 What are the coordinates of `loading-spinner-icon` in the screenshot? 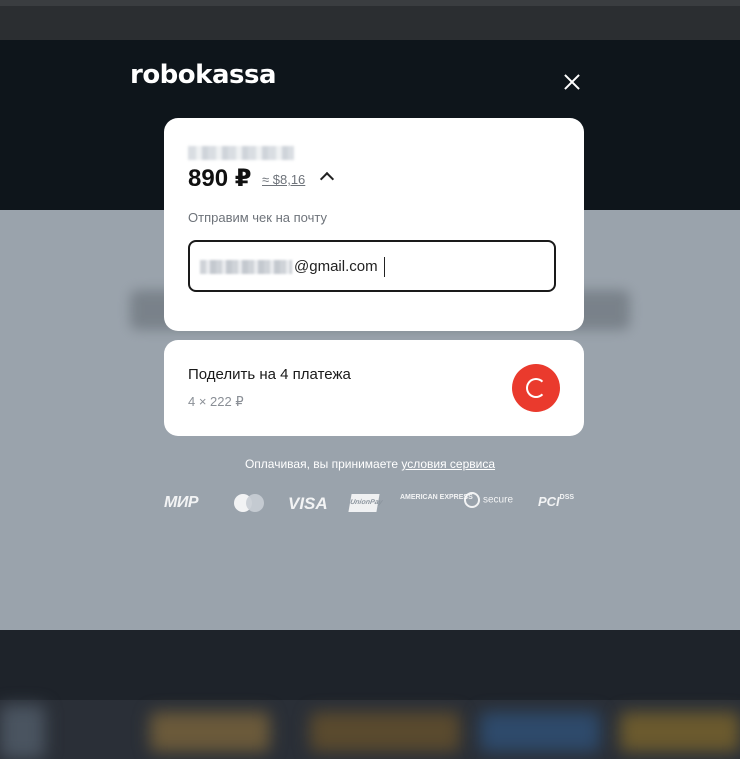 It's located at (536, 388).